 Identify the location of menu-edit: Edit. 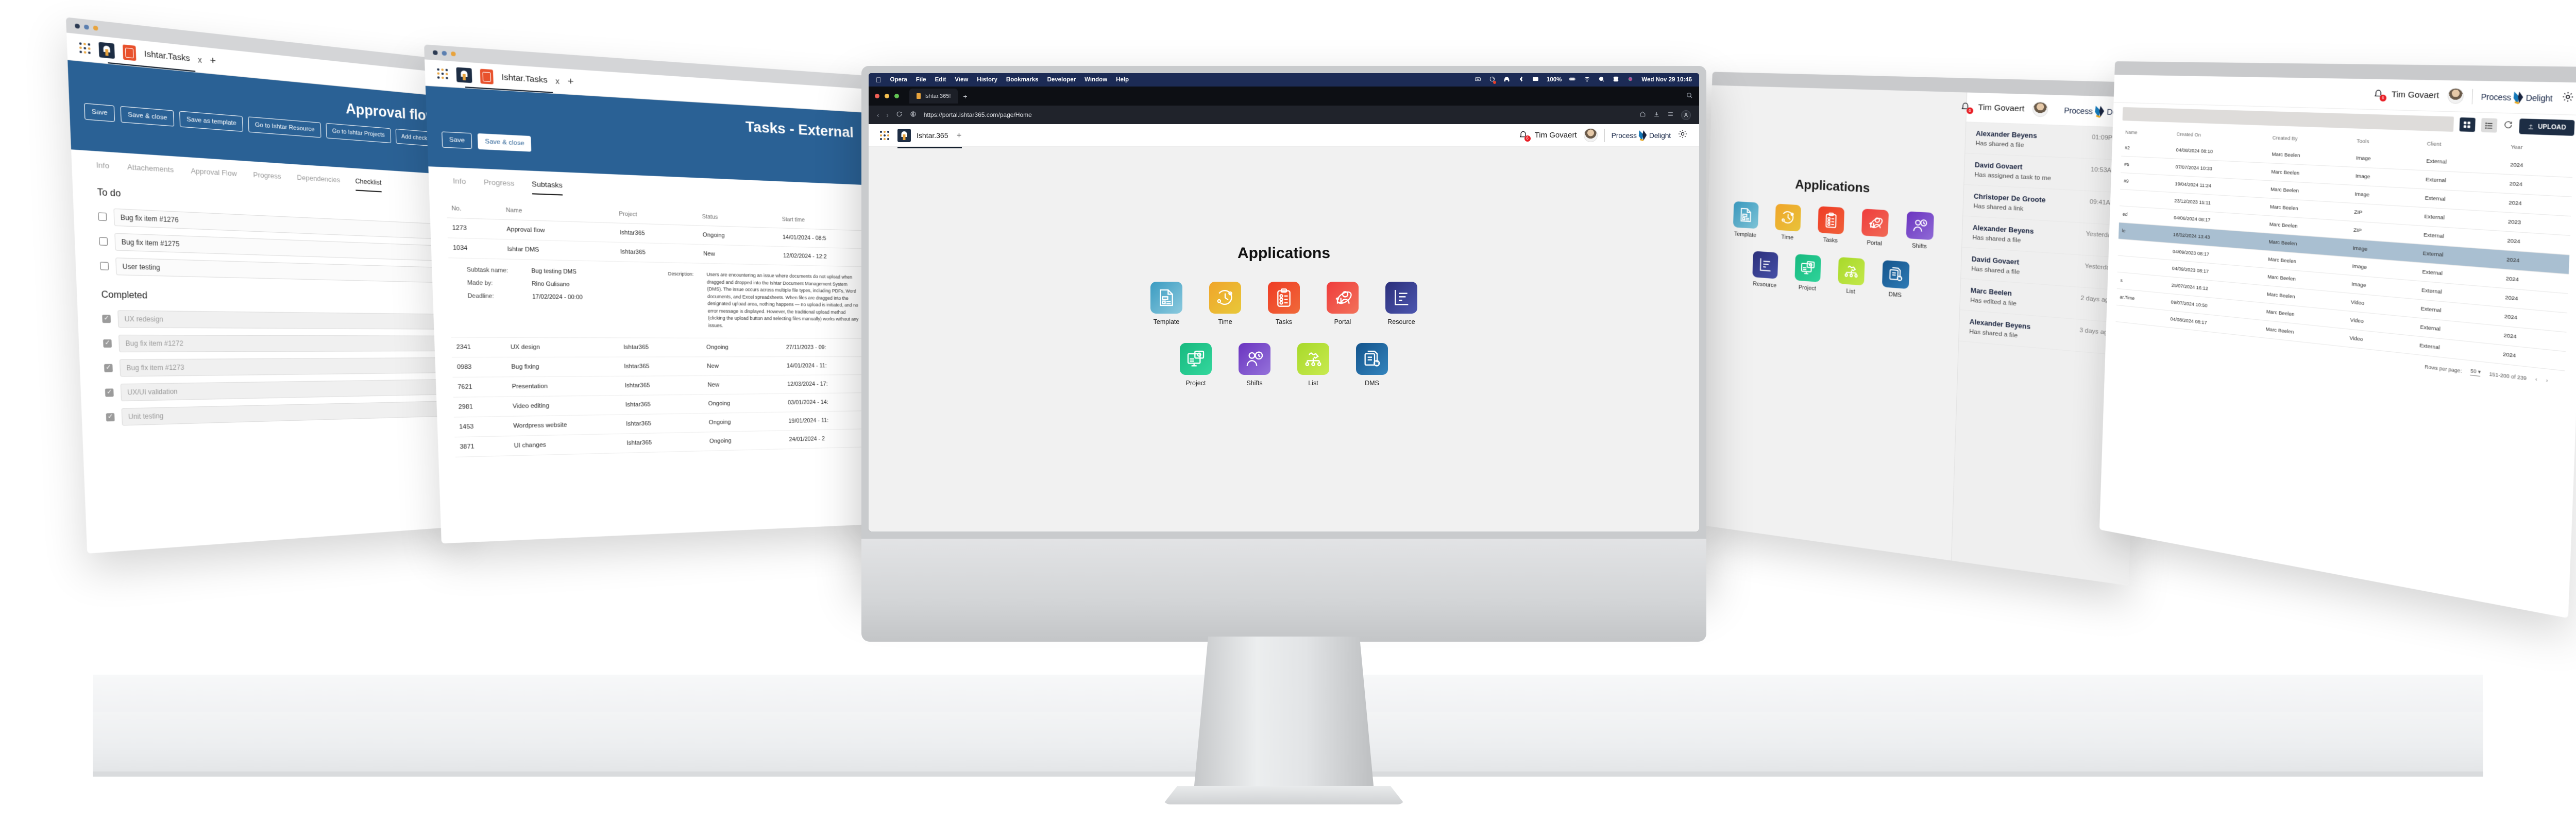
(940, 80).